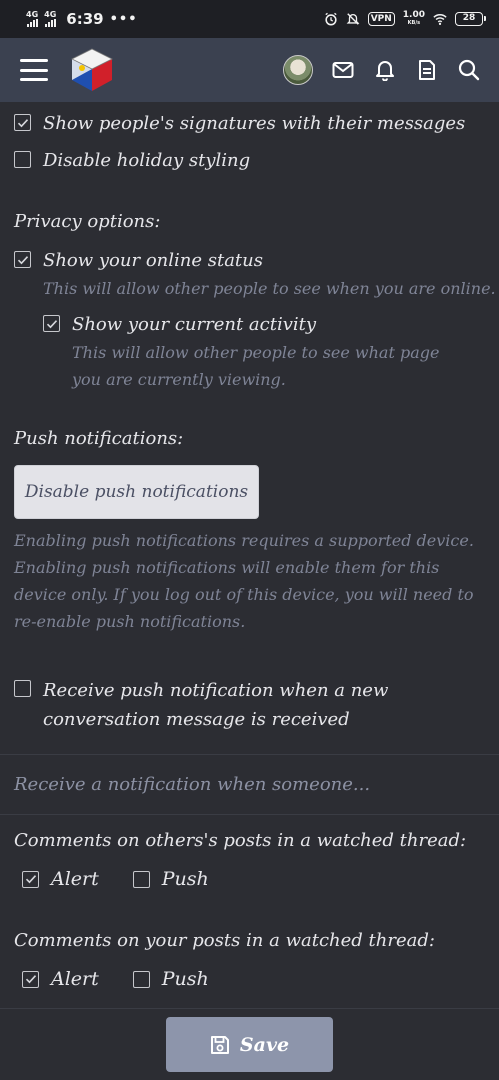 The height and width of the screenshot is (1080, 499). What do you see at coordinates (75, 879) in the screenshot?
I see `others-alert-label: Alert` at bounding box center [75, 879].